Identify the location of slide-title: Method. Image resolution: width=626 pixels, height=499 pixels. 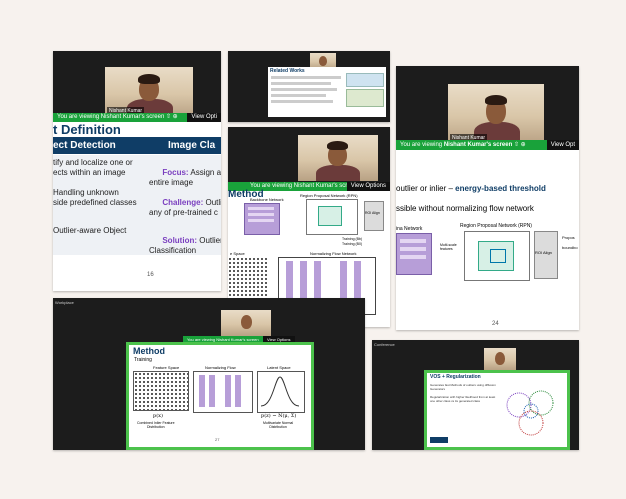
(149, 351).